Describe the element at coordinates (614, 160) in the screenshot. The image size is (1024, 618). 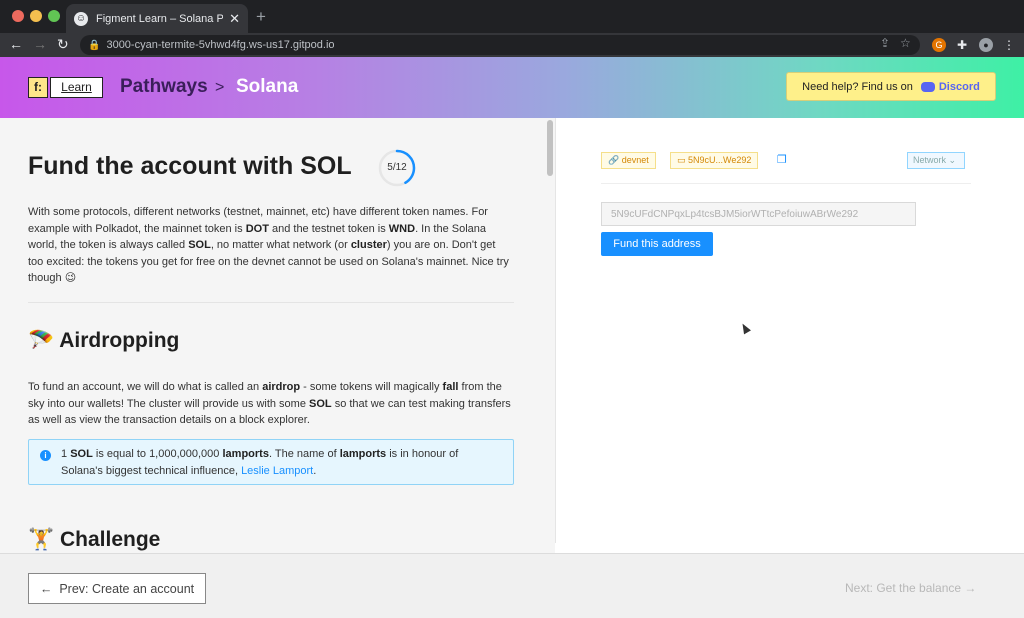
I see `link-icon: 🔗` at that location.